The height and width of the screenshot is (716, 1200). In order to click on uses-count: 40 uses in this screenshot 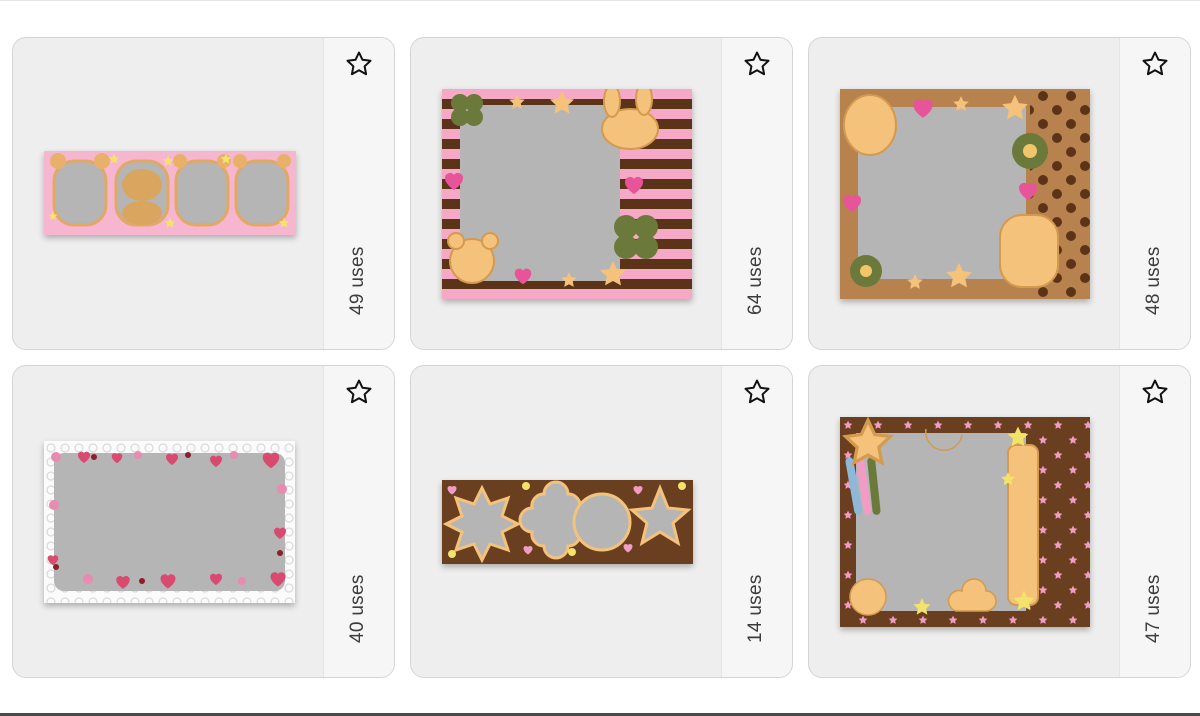, I will do `click(357, 608)`.